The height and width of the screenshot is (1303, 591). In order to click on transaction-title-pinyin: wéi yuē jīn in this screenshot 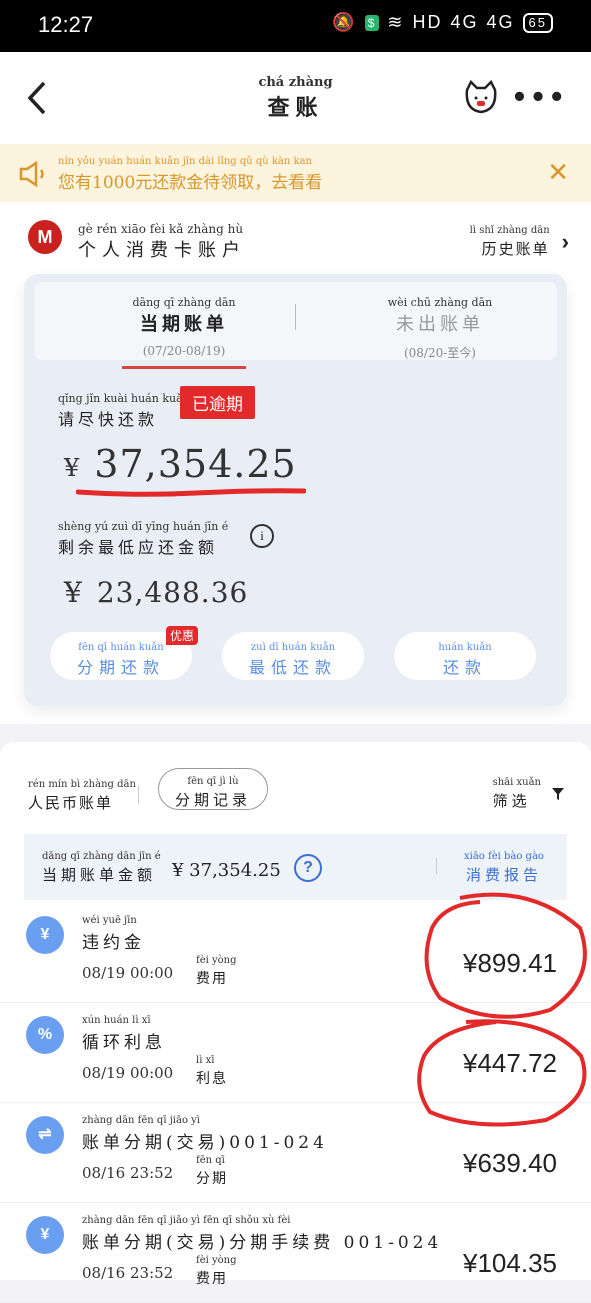, I will do `click(109, 920)`.